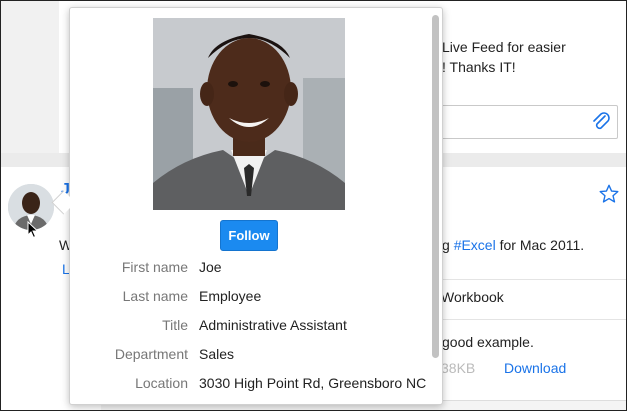 The width and height of the screenshot is (627, 411). Describe the element at coordinates (249, 114) in the screenshot. I see `profile-photo` at that location.